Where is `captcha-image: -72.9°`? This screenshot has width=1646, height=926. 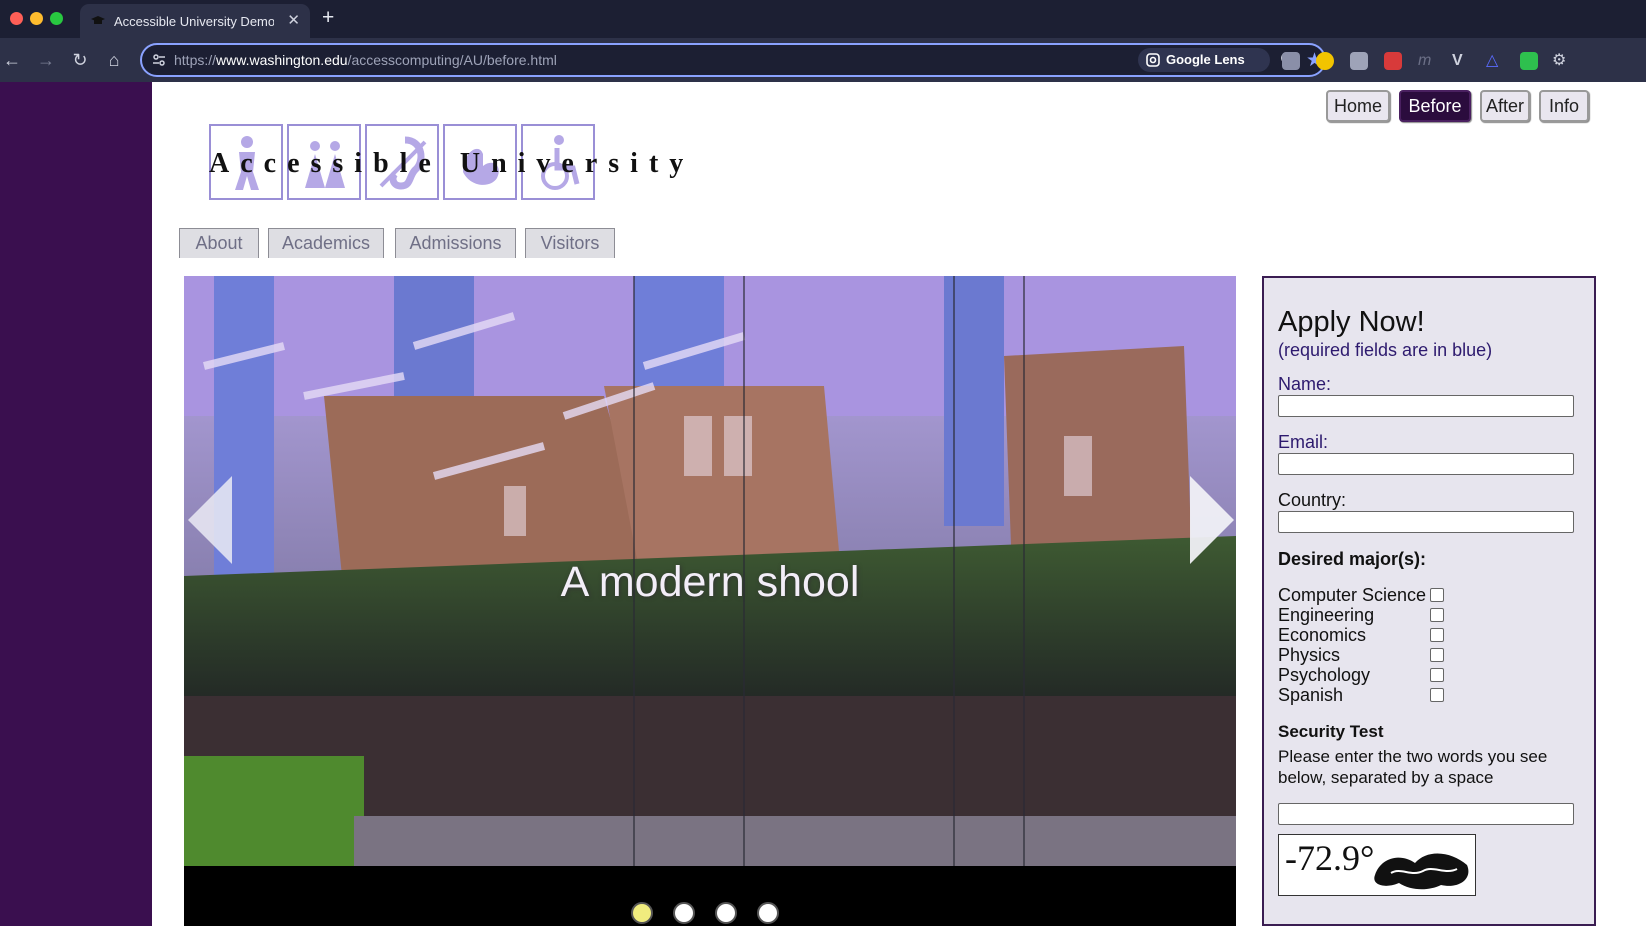 captcha-image: -72.9° is located at coordinates (1377, 865).